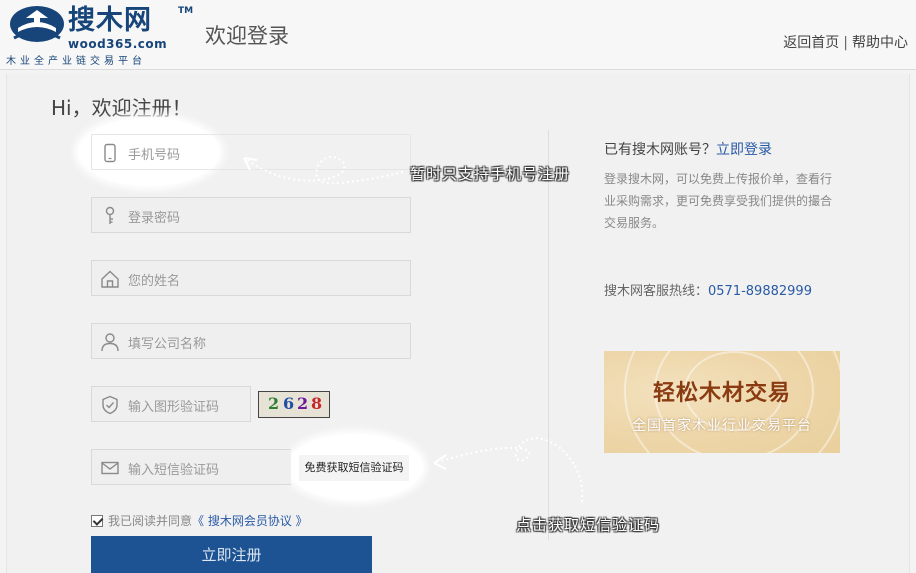 The width and height of the screenshot is (916, 573). What do you see at coordinates (250, 164) in the screenshot?
I see `phone-arrowhead` at bounding box center [250, 164].